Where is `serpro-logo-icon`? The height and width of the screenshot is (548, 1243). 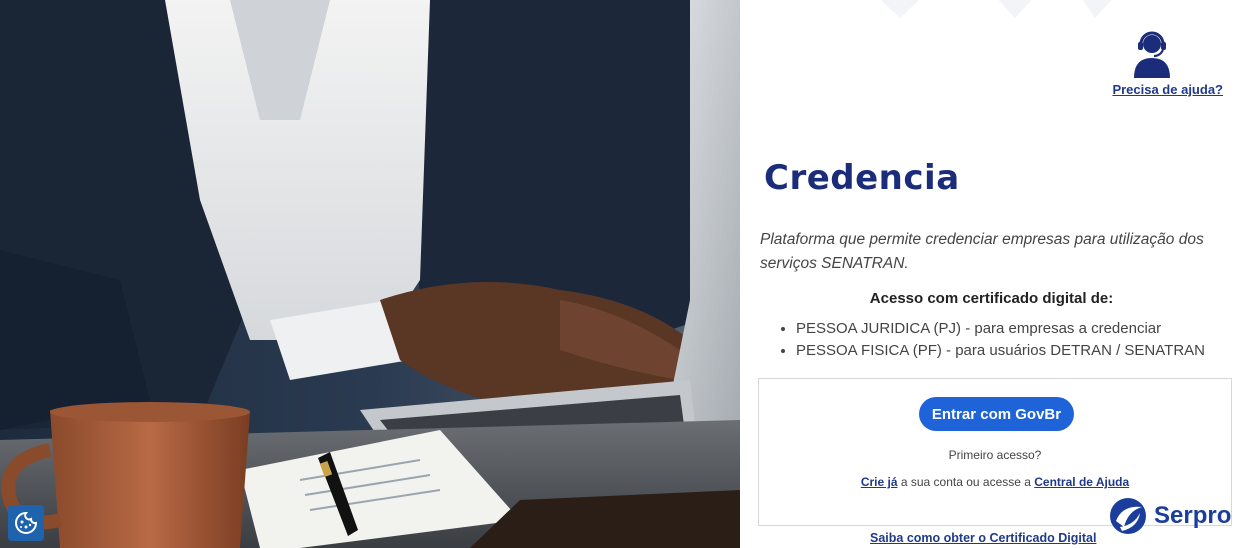
serpro-logo-icon is located at coordinates (1128, 516).